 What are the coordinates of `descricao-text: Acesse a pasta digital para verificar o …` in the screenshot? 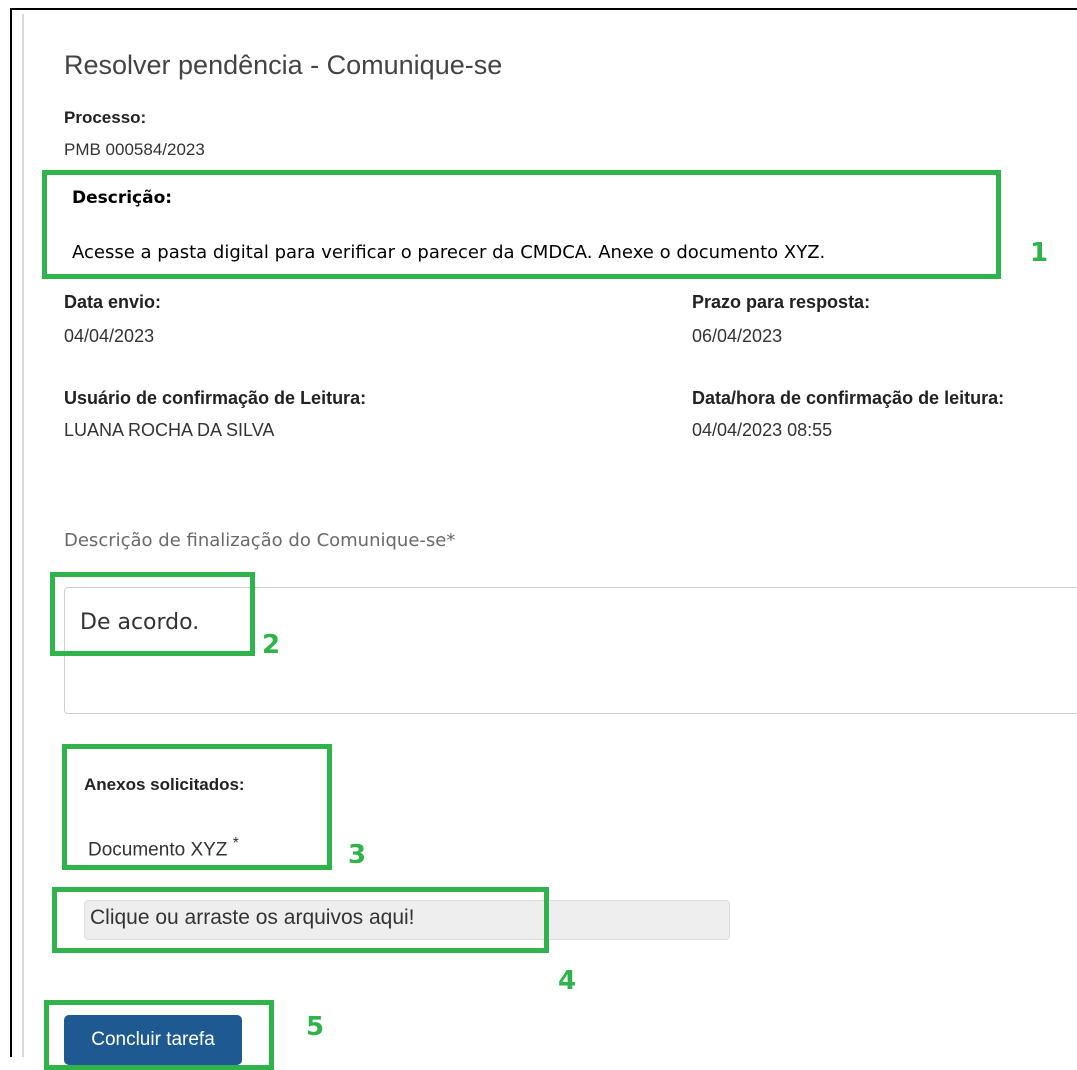 It's located at (449, 252).